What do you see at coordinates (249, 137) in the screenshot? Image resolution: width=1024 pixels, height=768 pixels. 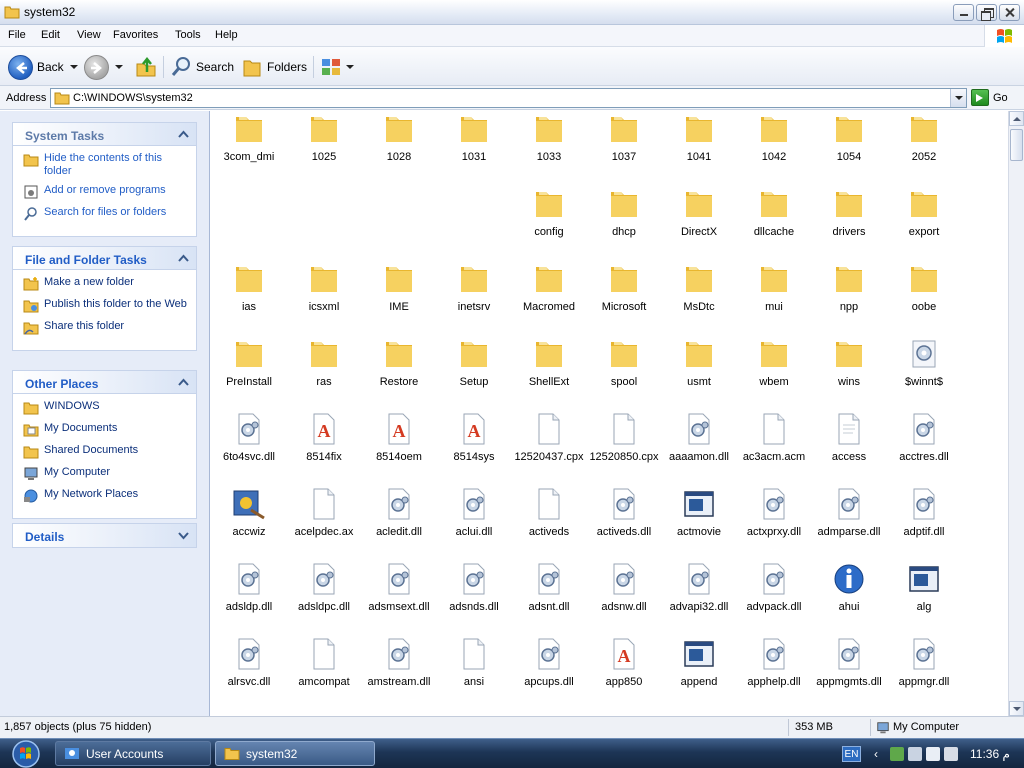 I see `folder-item: 3com_dmi` at bounding box center [249, 137].